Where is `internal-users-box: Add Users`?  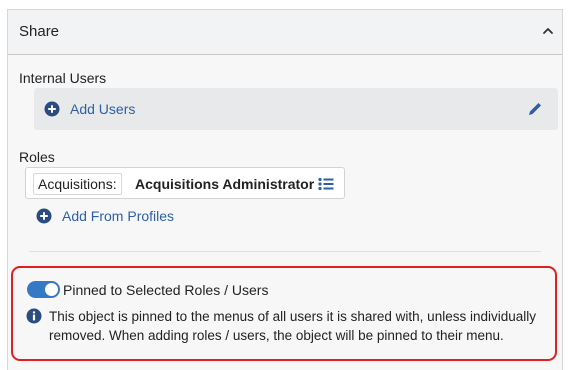 internal-users-box: Add Users is located at coordinates (296, 109).